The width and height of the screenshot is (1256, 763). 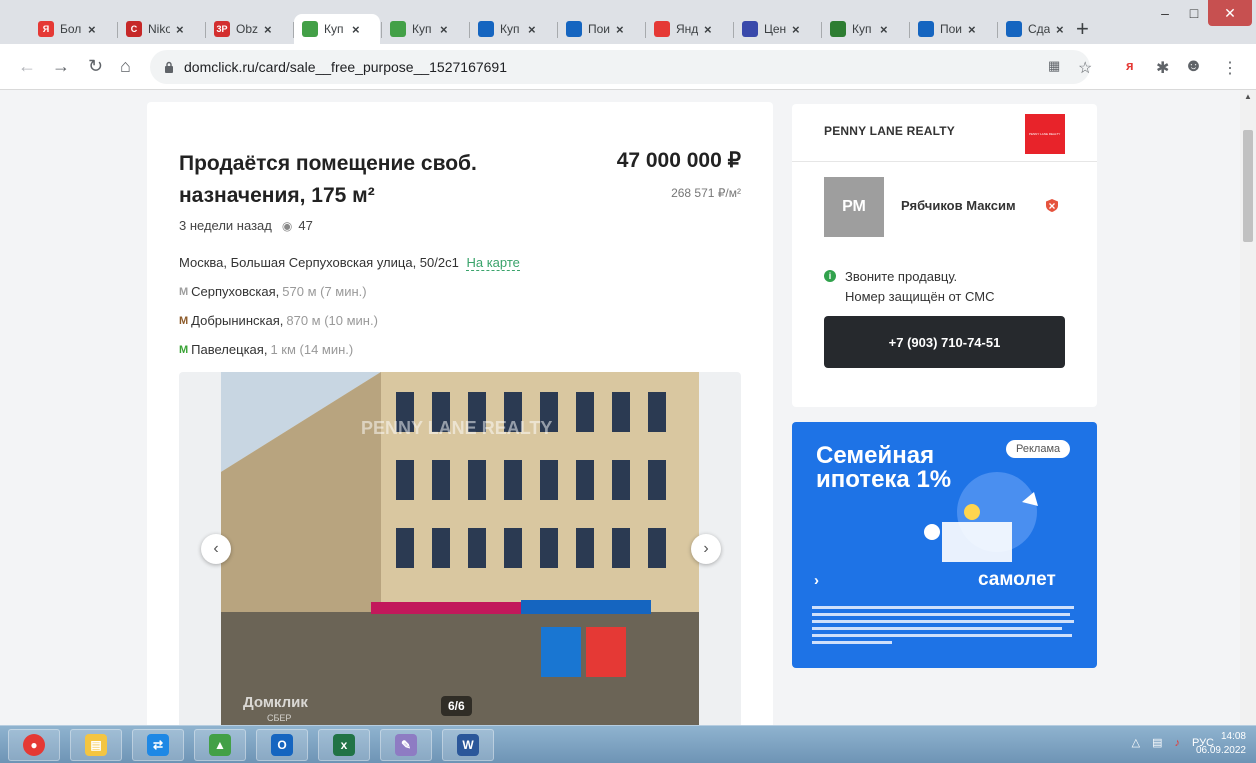 I want to click on agent-name: Рябчиков Максим, so click(x=958, y=205).